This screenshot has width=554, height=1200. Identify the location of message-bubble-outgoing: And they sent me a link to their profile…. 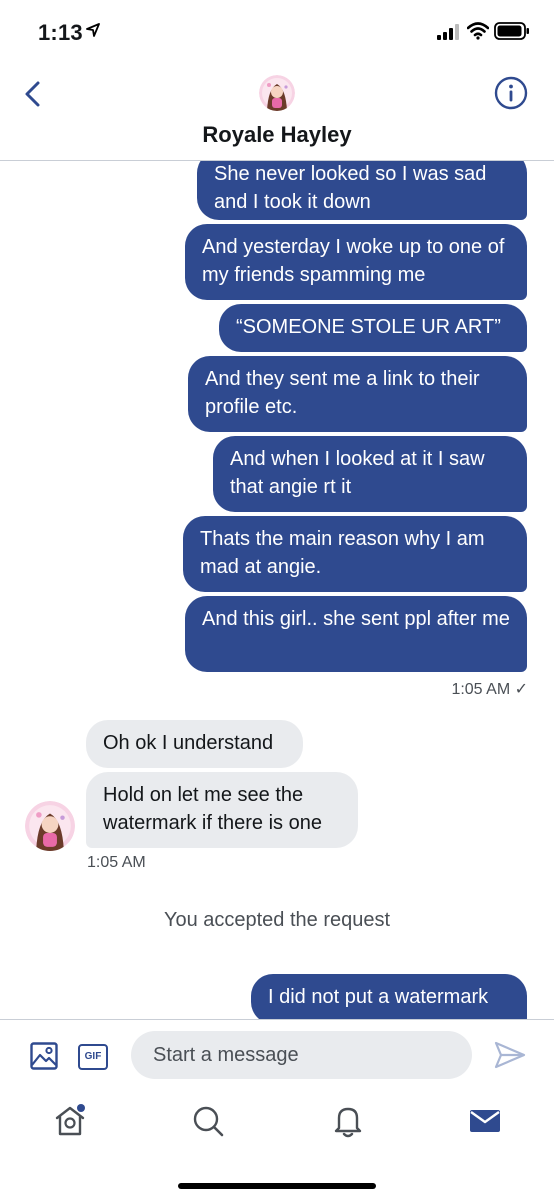
(357, 394).